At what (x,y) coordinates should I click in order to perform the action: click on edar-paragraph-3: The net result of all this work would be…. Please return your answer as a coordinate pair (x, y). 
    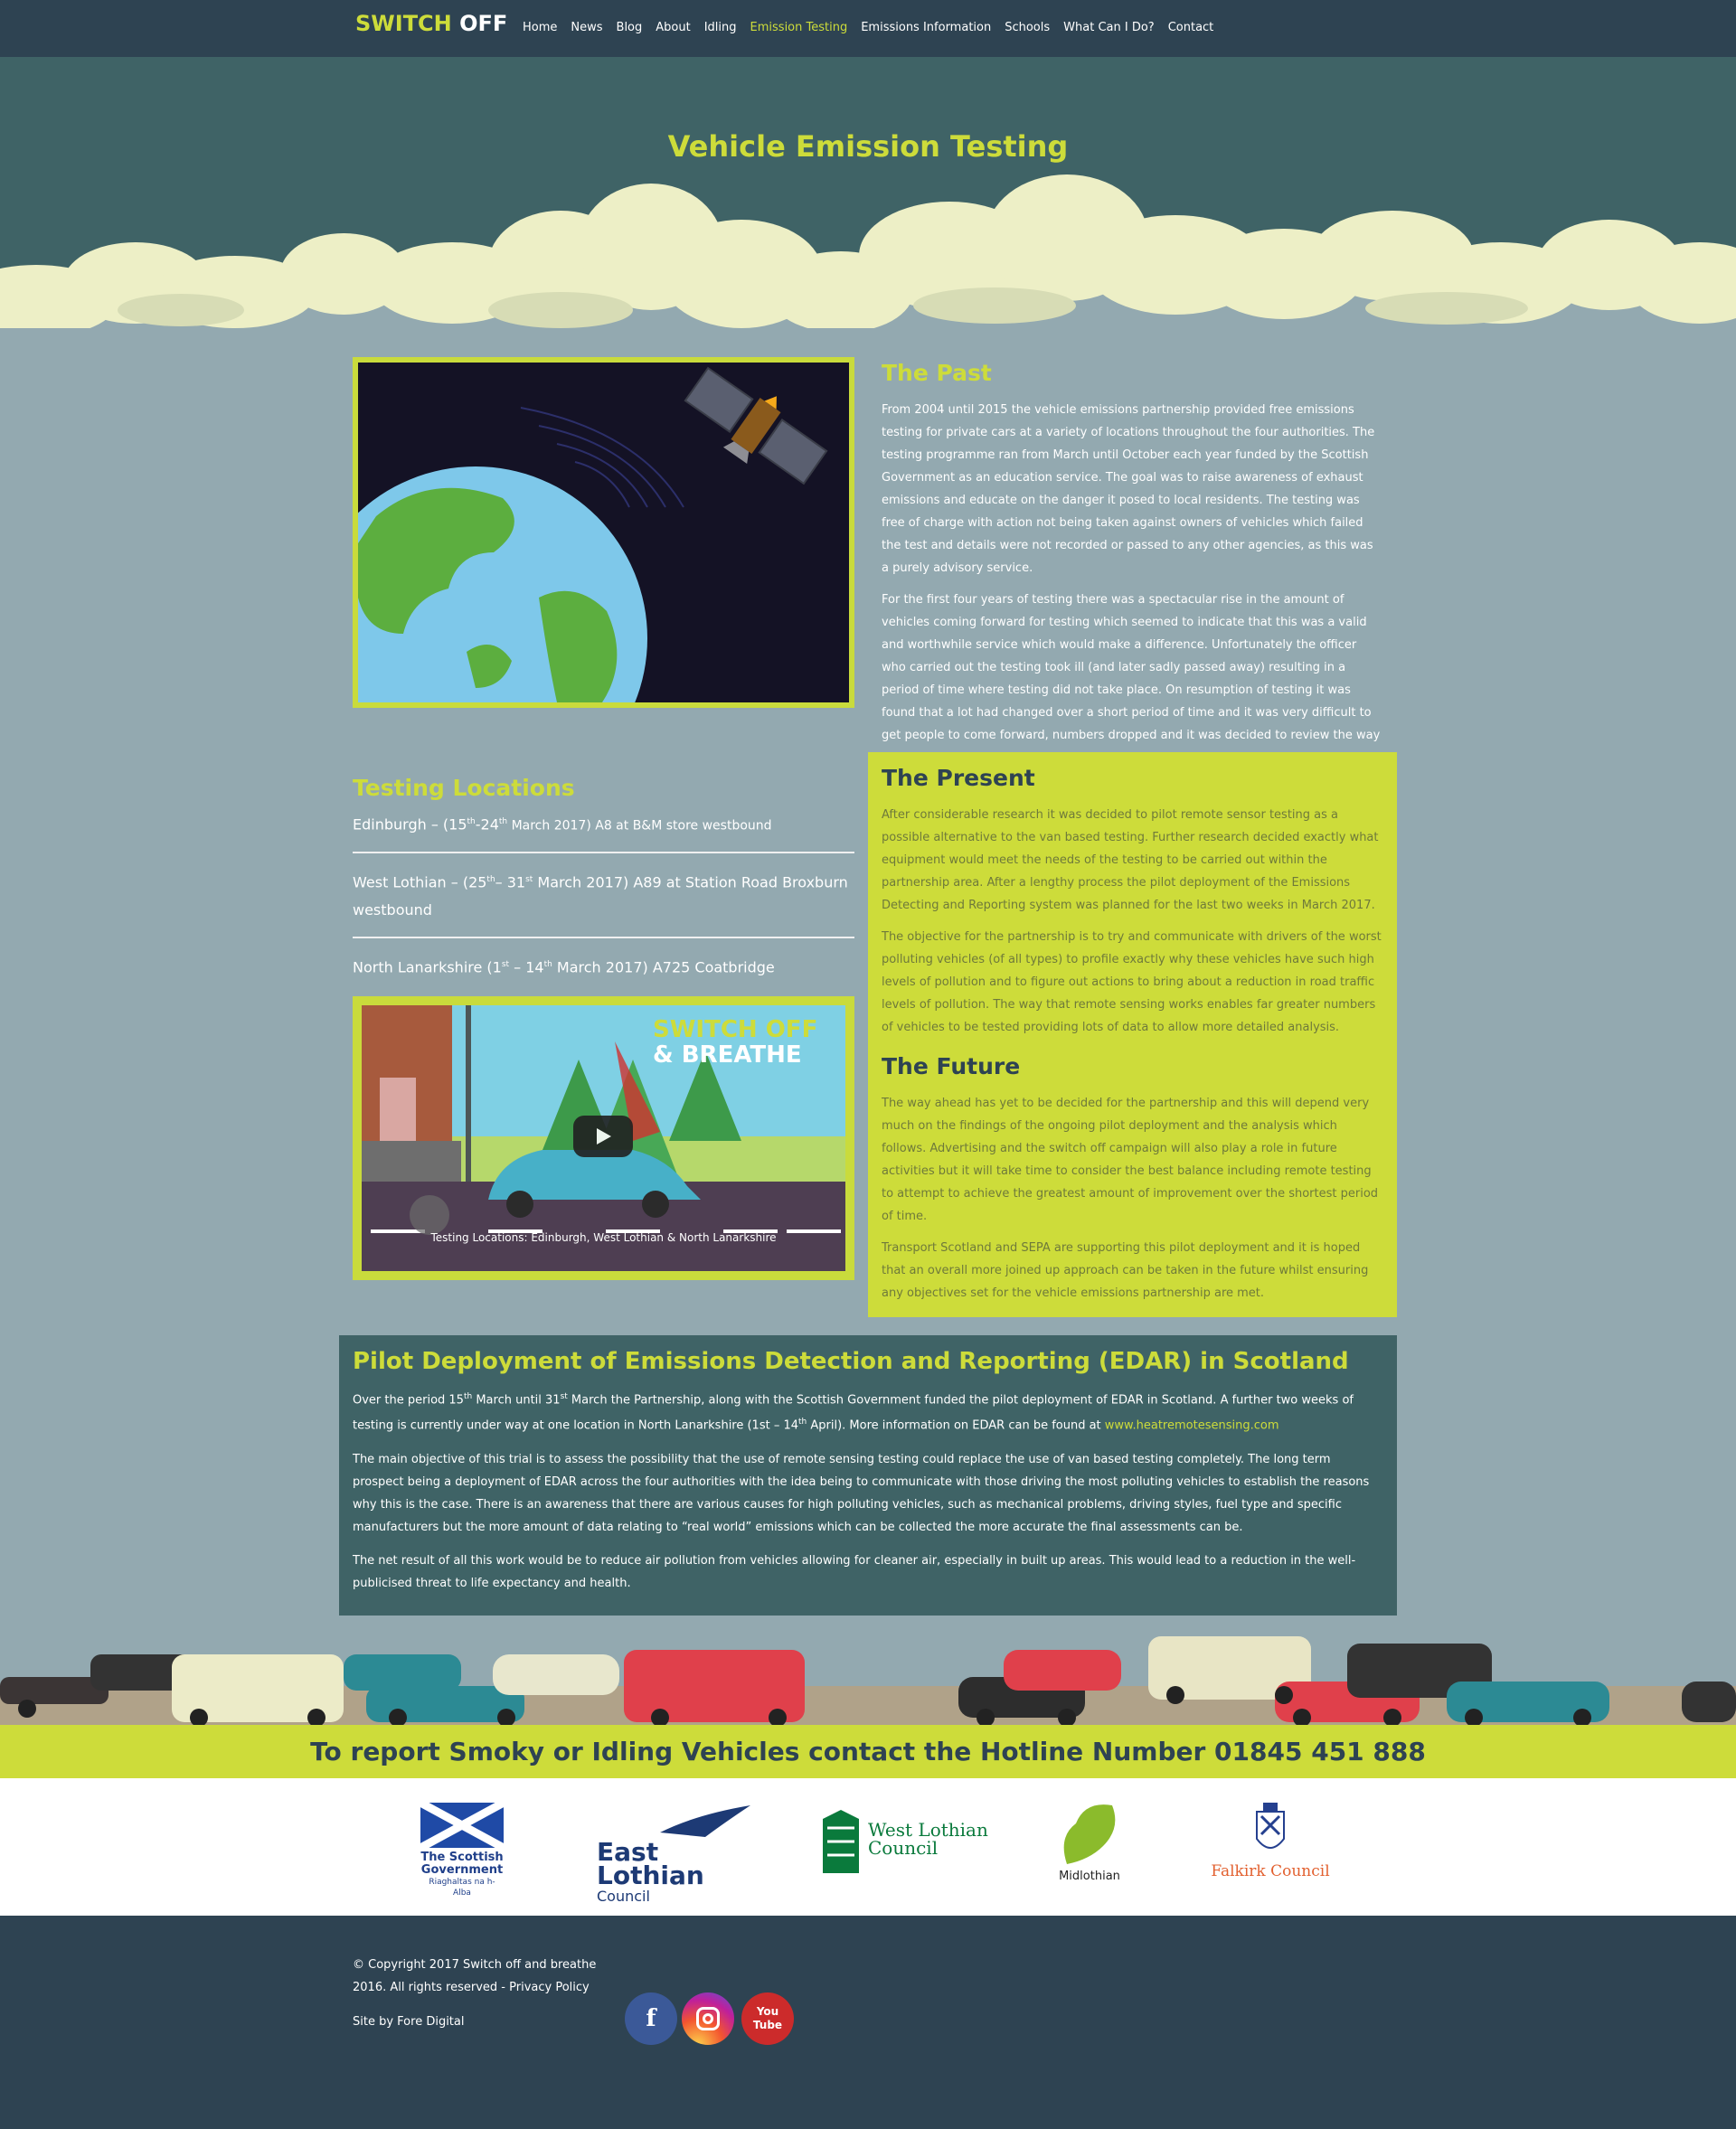
    Looking at the image, I should click on (855, 1571).